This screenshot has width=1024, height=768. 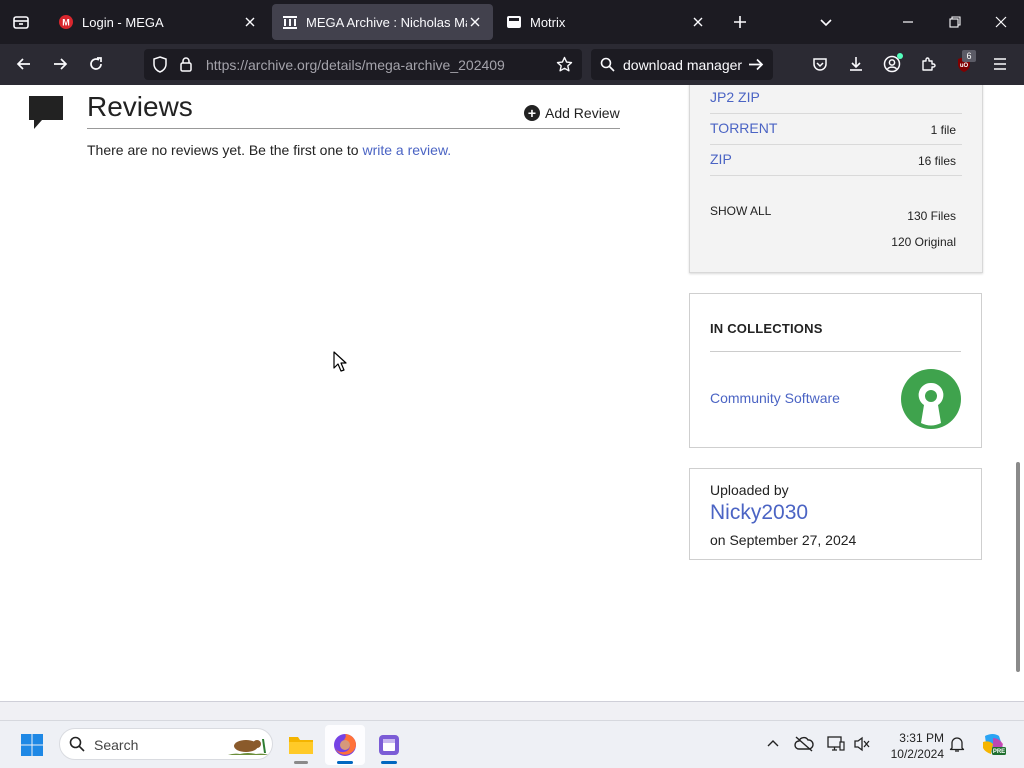 What do you see at coordinates (836, 160) in the screenshot?
I see `download-row-zip: ZIP 16 files` at bounding box center [836, 160].